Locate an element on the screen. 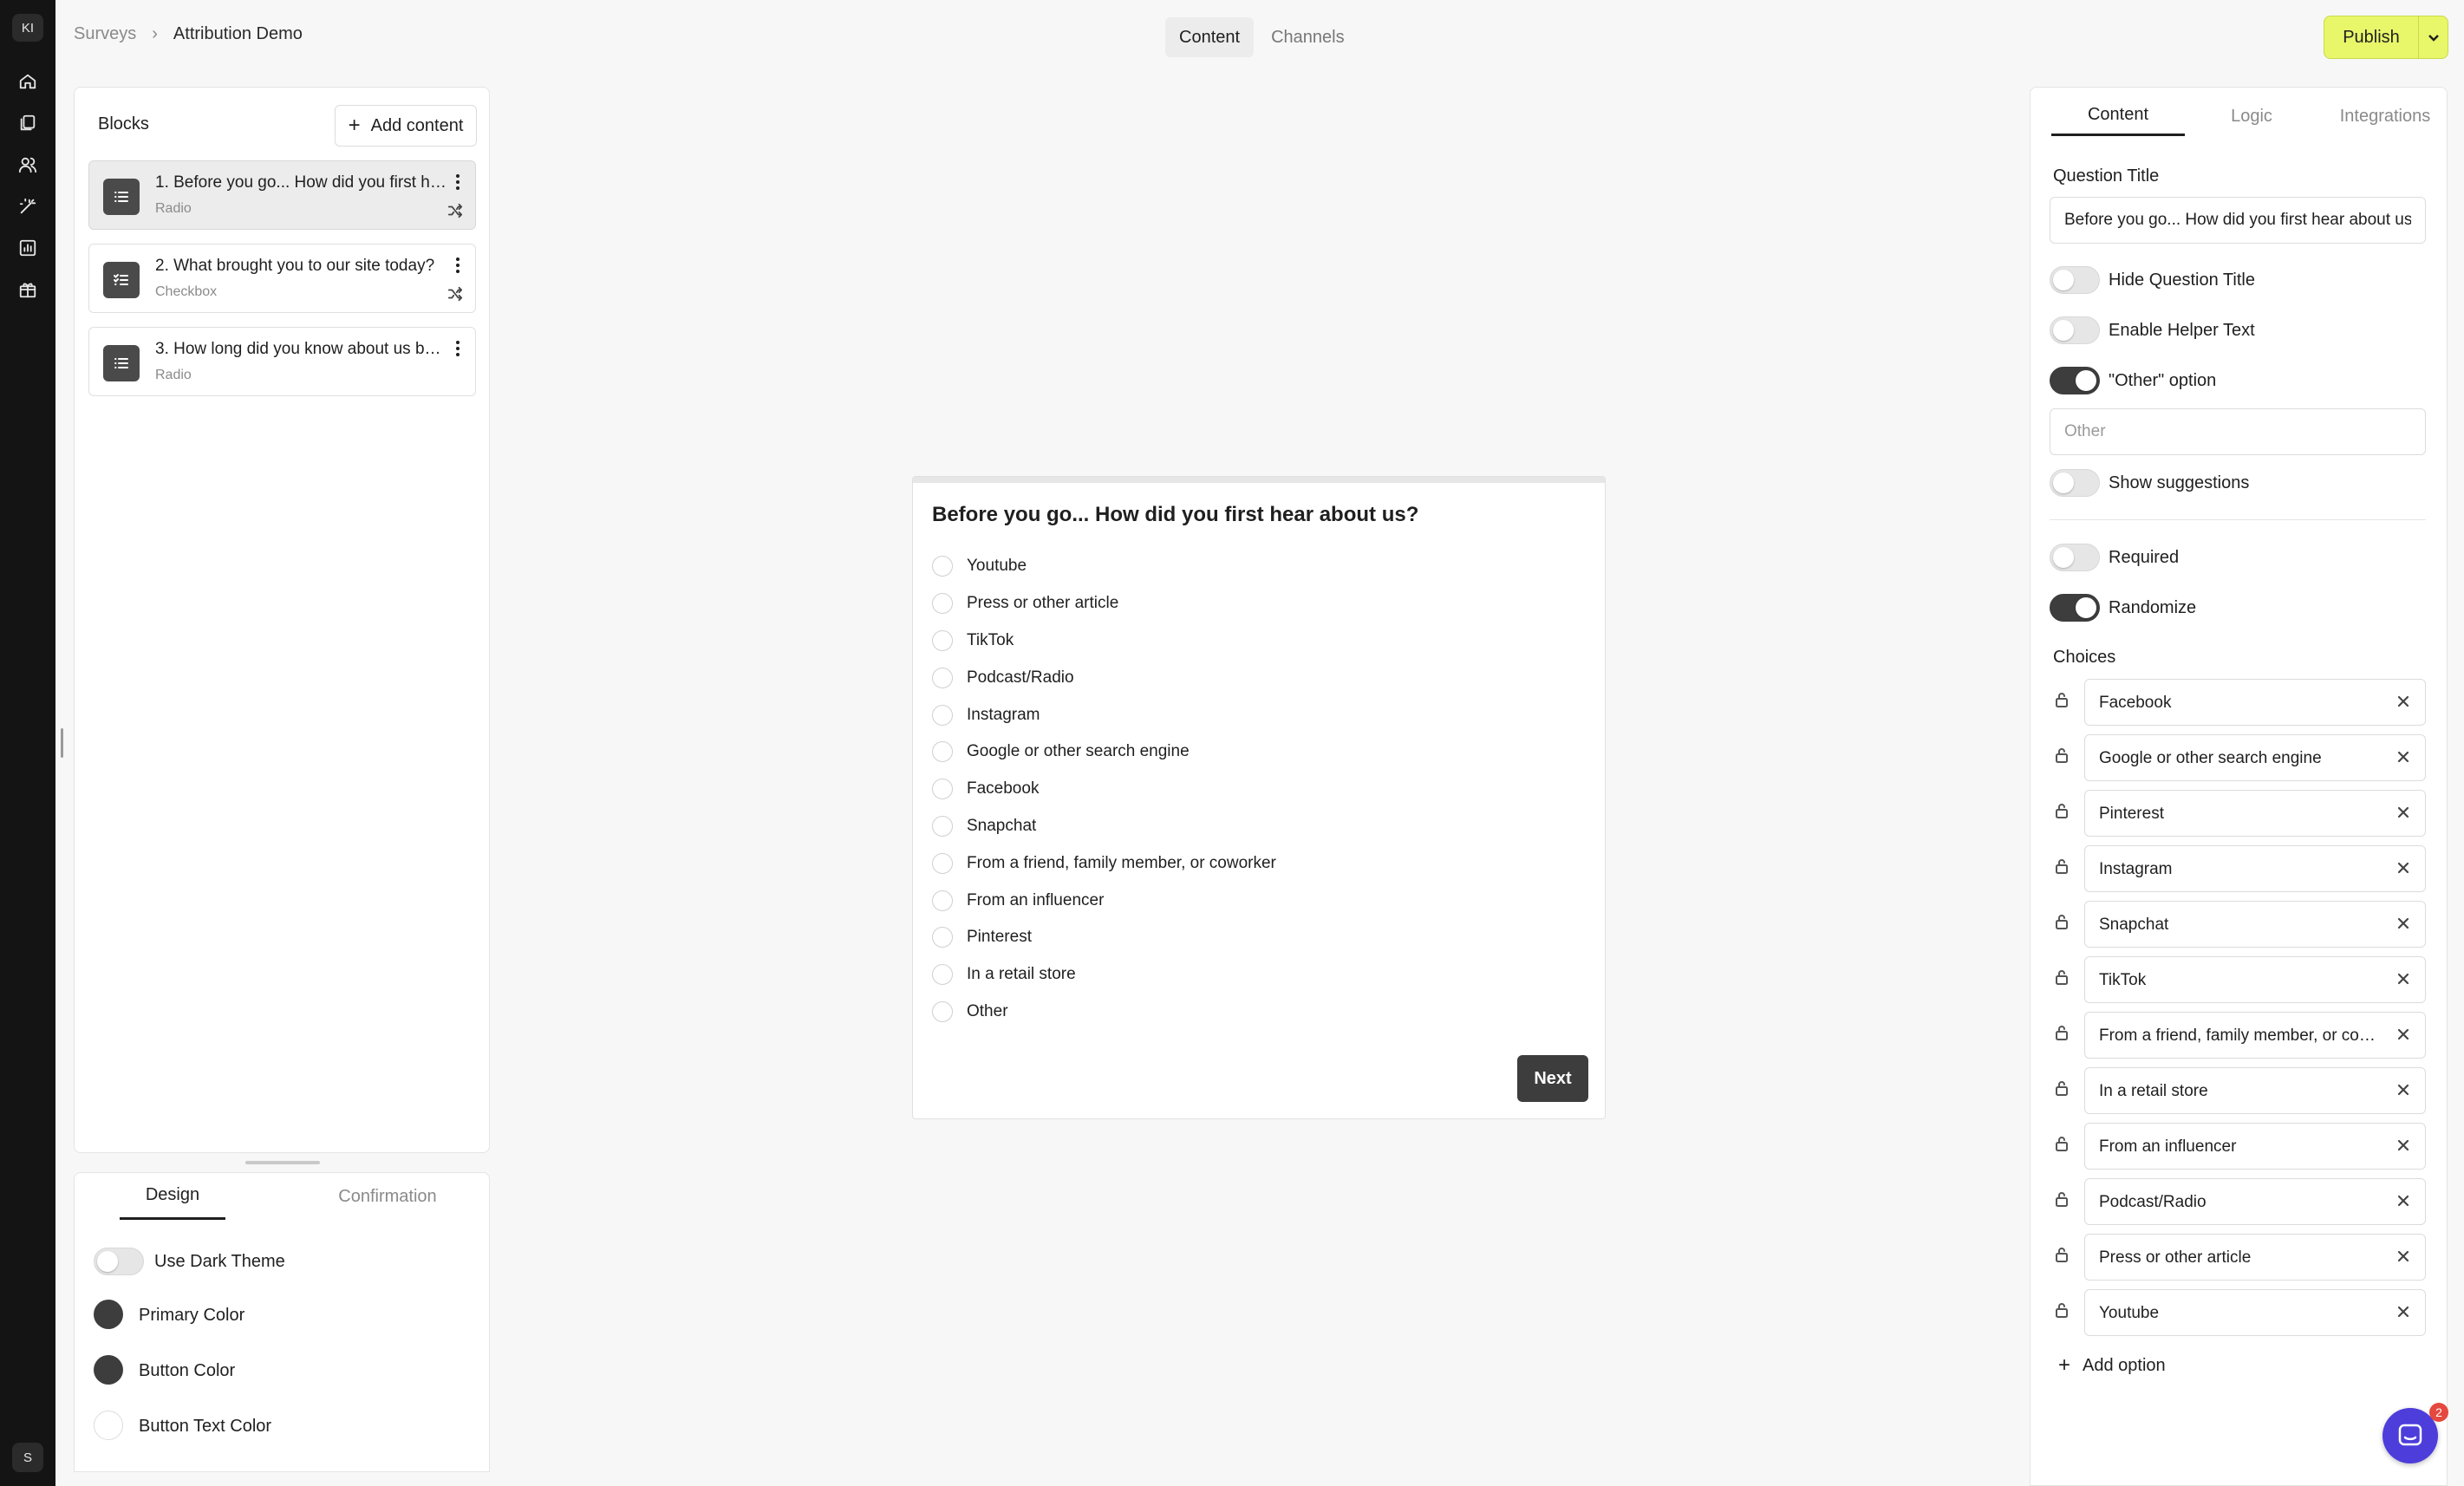 Image resolution: width=2464 pixels, height=1486 pixels. button-color-swatch is located at coordinates (108, 1370).